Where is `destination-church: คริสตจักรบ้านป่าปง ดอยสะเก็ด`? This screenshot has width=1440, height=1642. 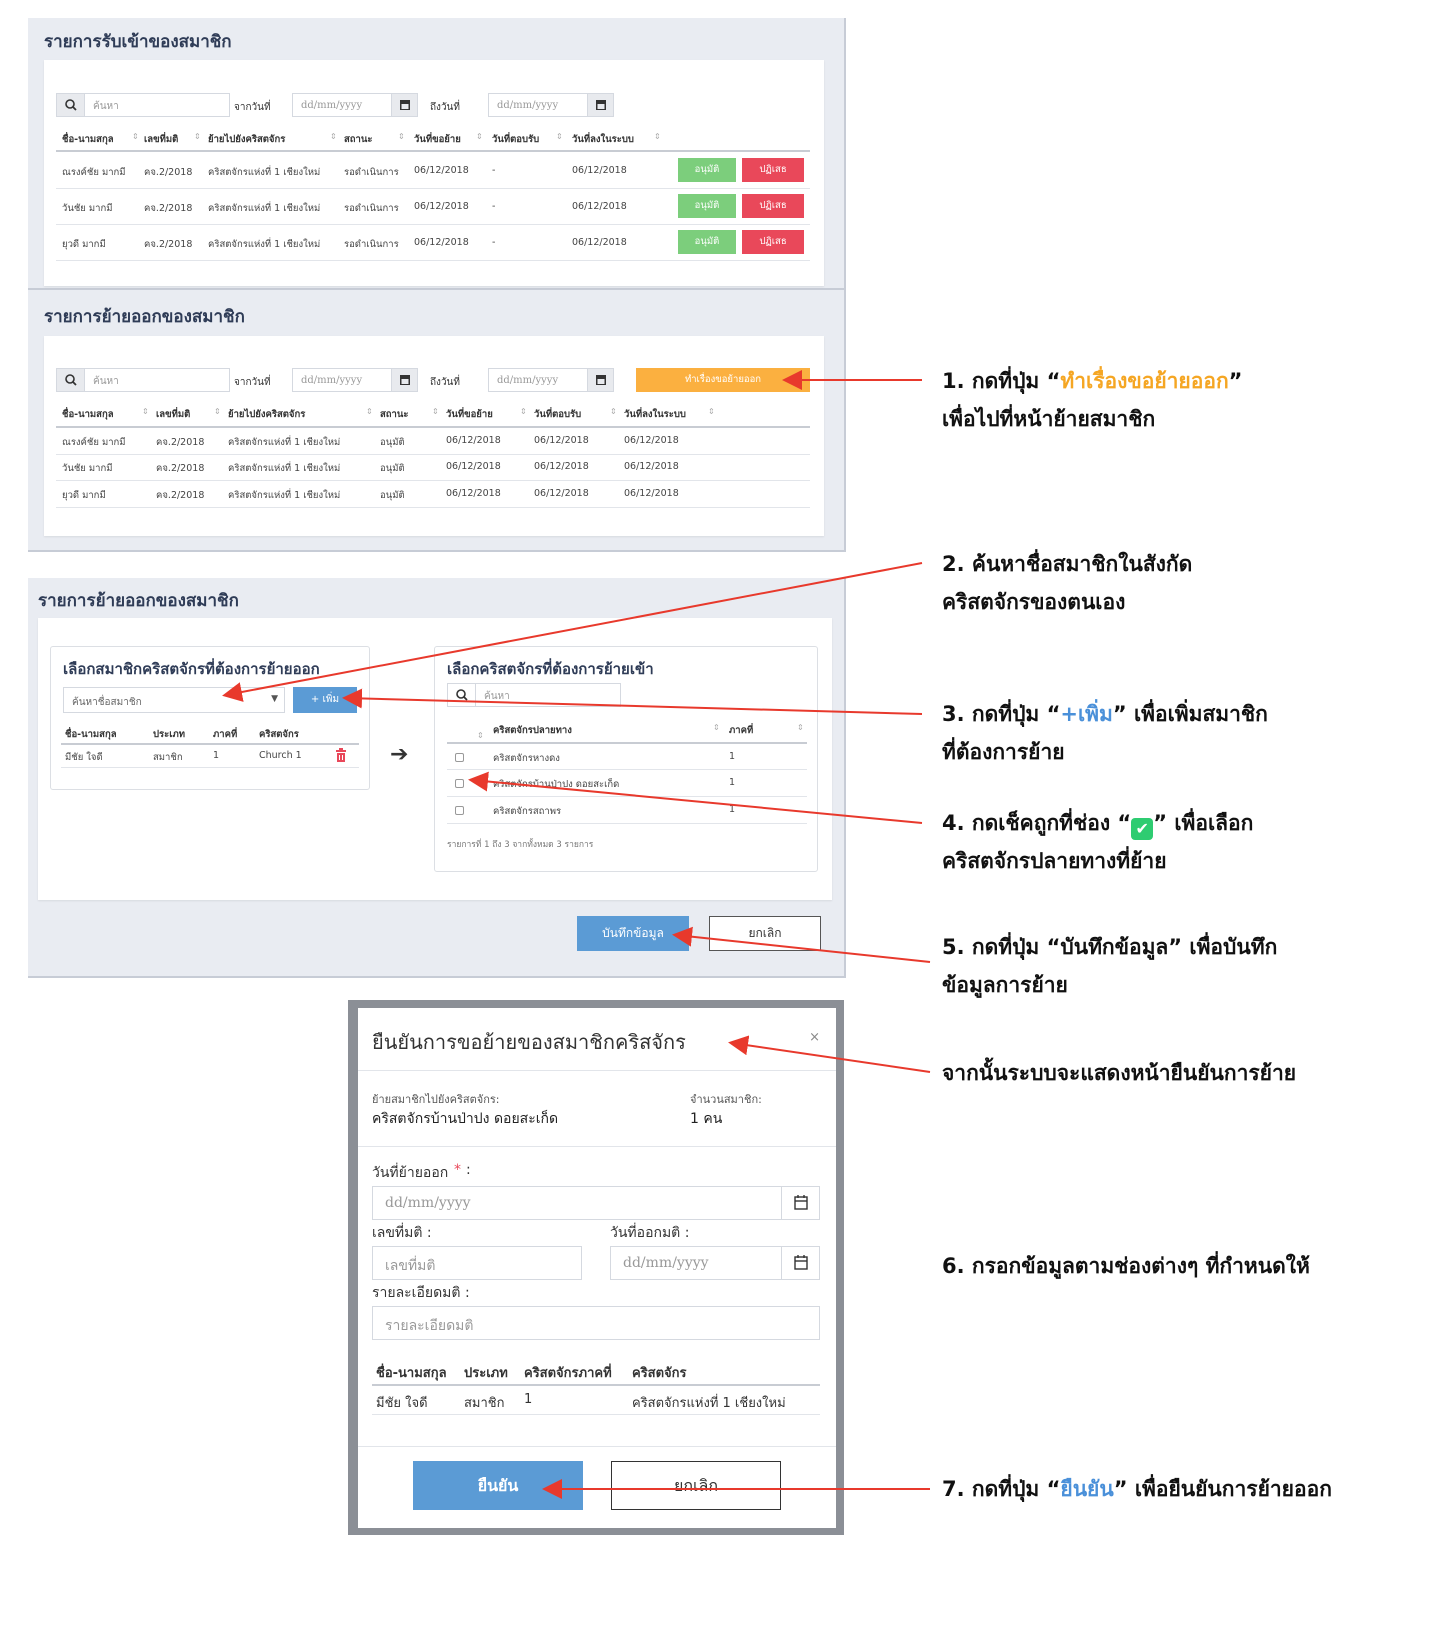
destination-church: คริสตจักรบ้านป่าปง ดอยสะเก็ด is located at coordinates (465, 1119).